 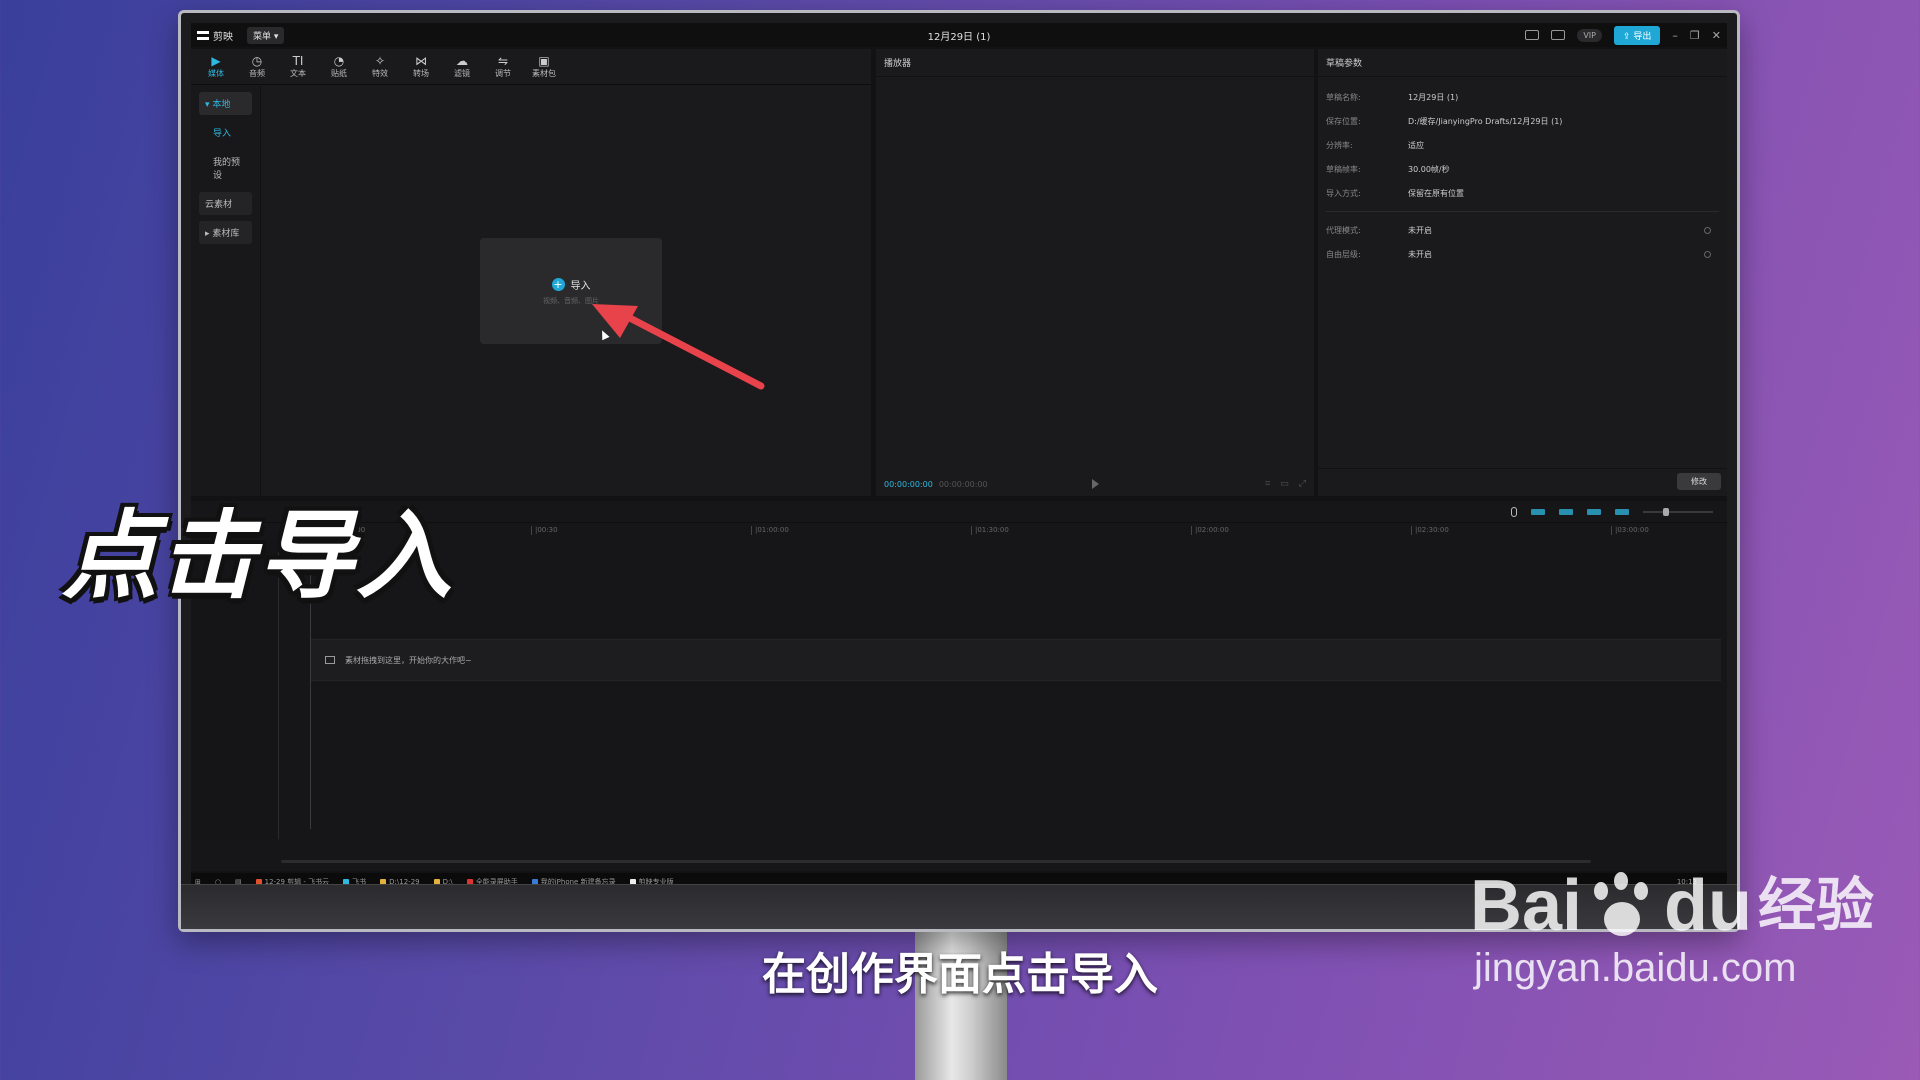 What do you see at coordinates (1016, 660) in the screenshot?
I see `main-track-drop-zone: 素材拖拽到这里，开始你的大作吧~` at bounding box center [1016, 660].